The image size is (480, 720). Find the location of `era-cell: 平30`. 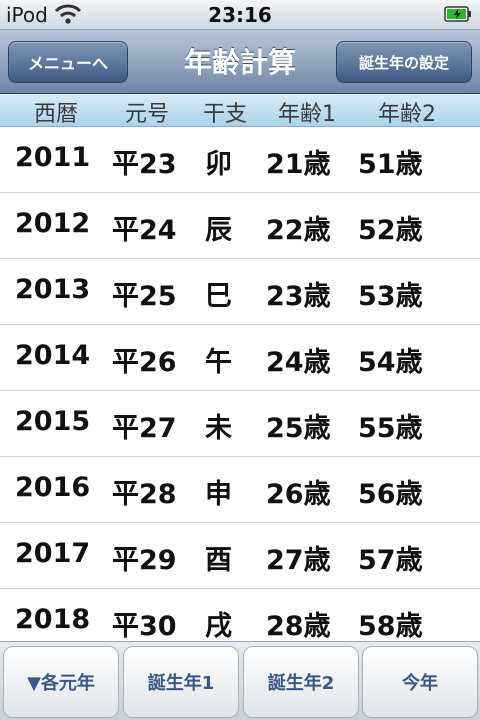

era-cell: 平30 is located at coordinates (144, 626).